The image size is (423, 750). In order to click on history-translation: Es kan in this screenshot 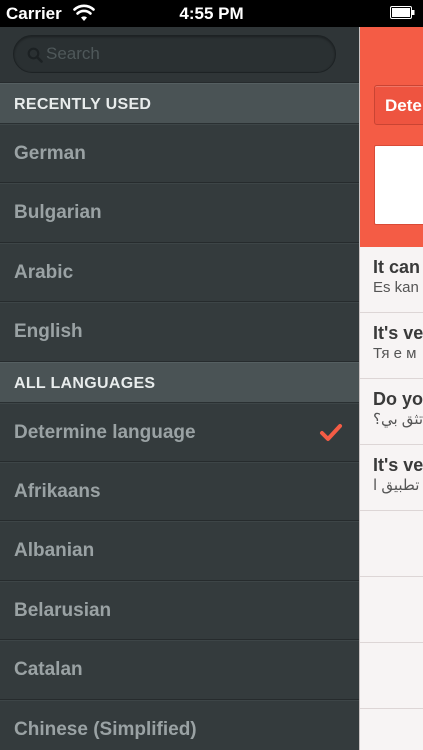, I will do `click(396, 287)`.